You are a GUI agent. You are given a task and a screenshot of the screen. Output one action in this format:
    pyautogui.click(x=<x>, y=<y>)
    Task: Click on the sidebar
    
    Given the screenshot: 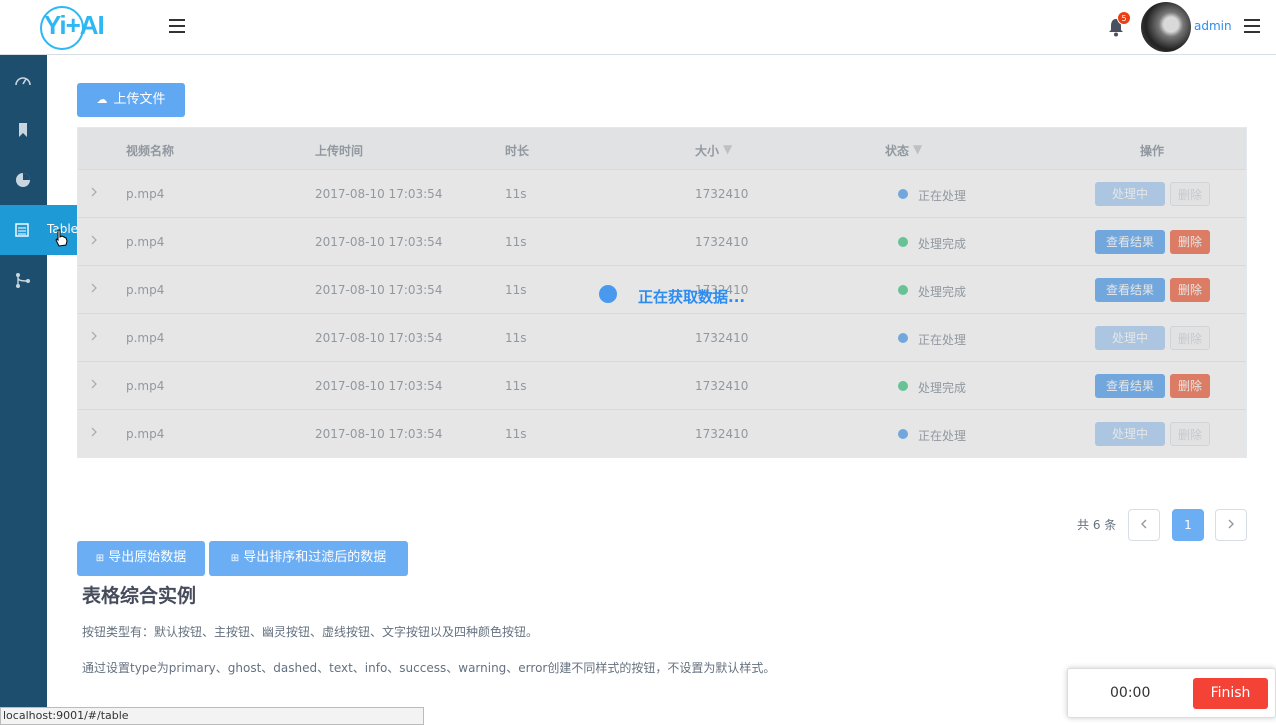 What is the action you would take?
    pyautogui.click(x=23, y=390)
    